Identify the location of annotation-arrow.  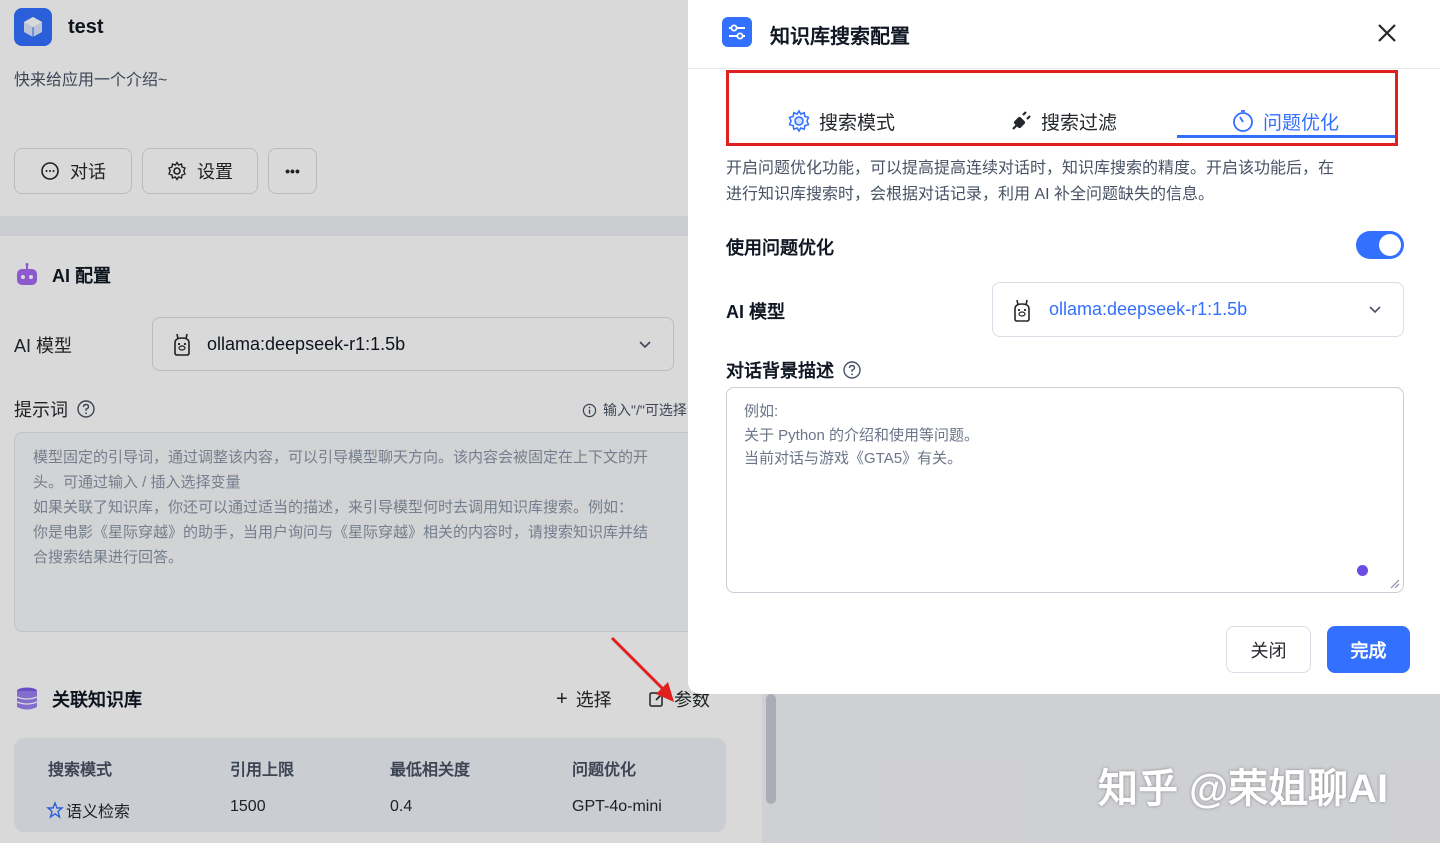
(642, 669).